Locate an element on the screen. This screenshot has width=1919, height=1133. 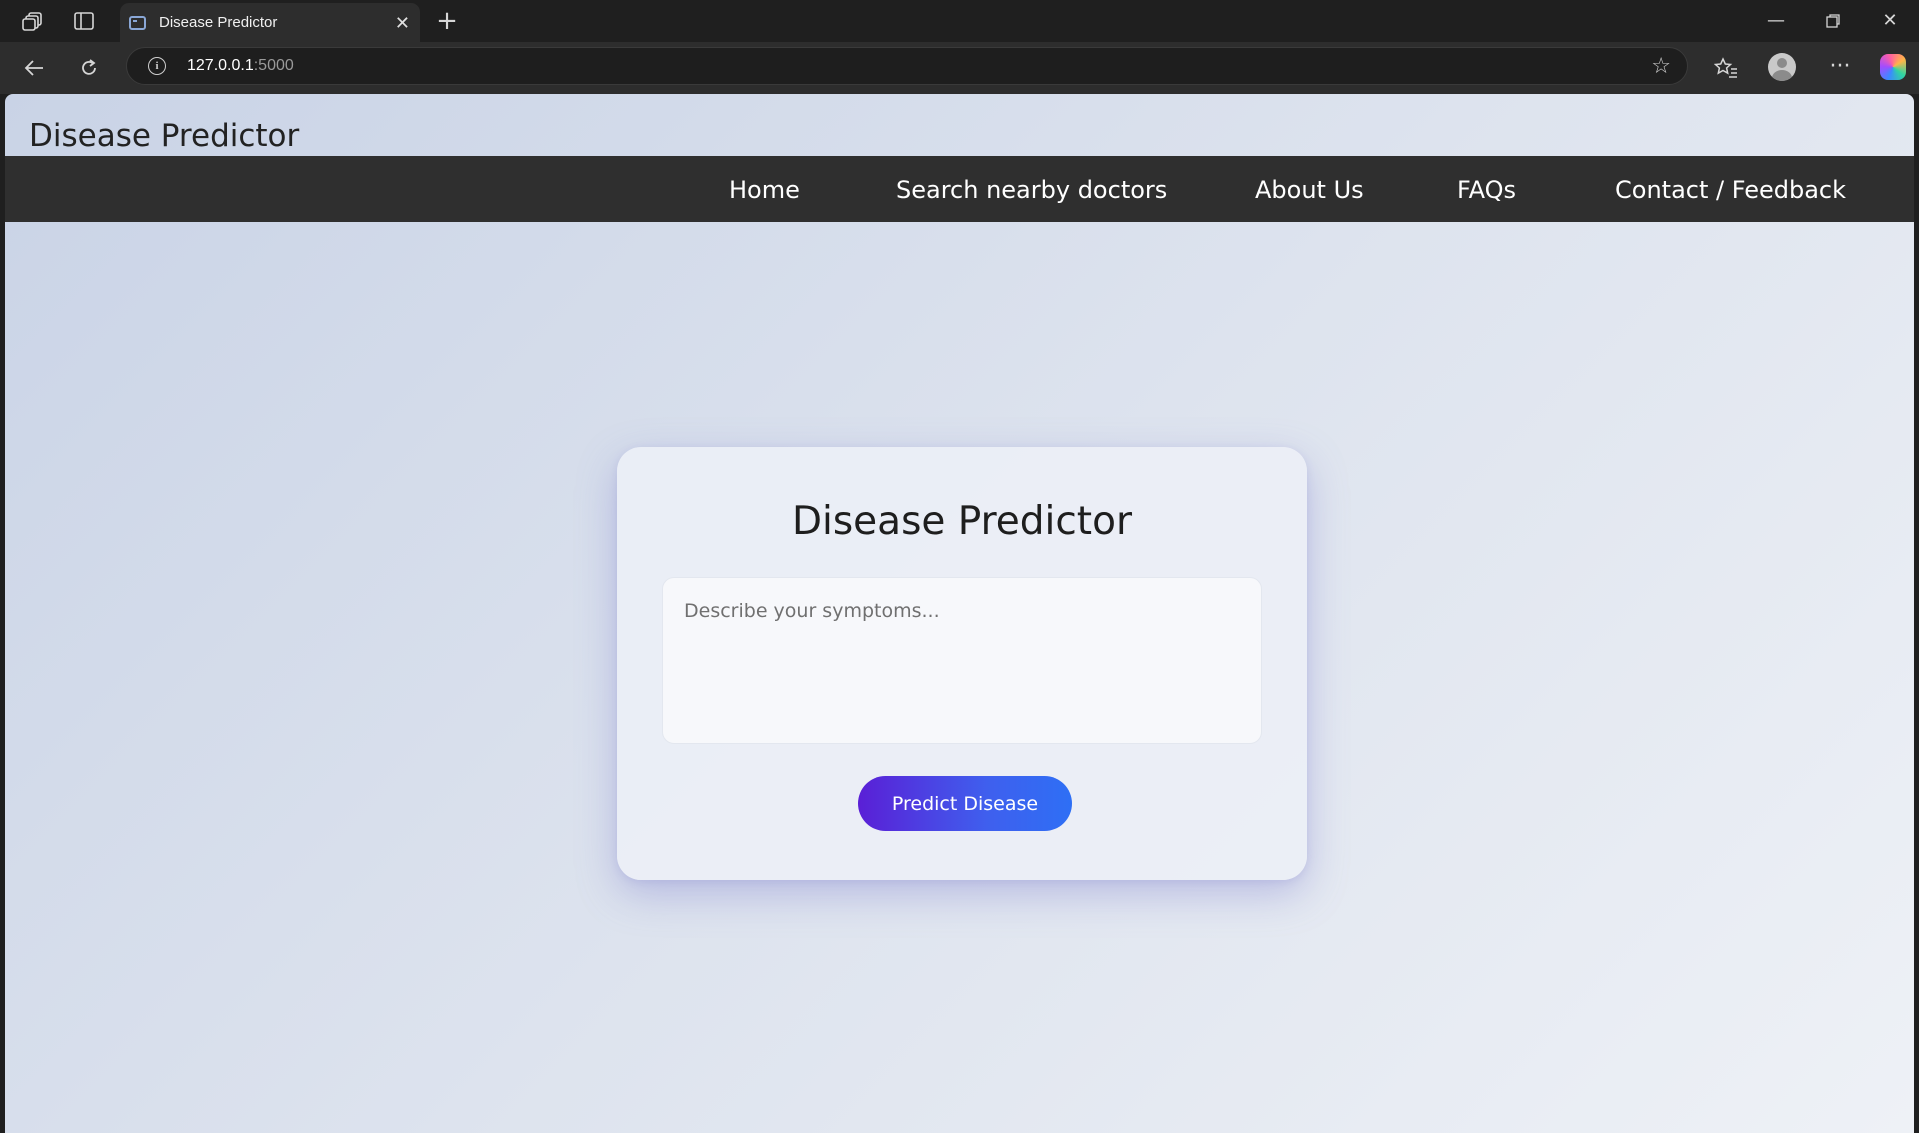
nav-contact-feedback: Contact / Feedback is located at coordinates (1730, 190).